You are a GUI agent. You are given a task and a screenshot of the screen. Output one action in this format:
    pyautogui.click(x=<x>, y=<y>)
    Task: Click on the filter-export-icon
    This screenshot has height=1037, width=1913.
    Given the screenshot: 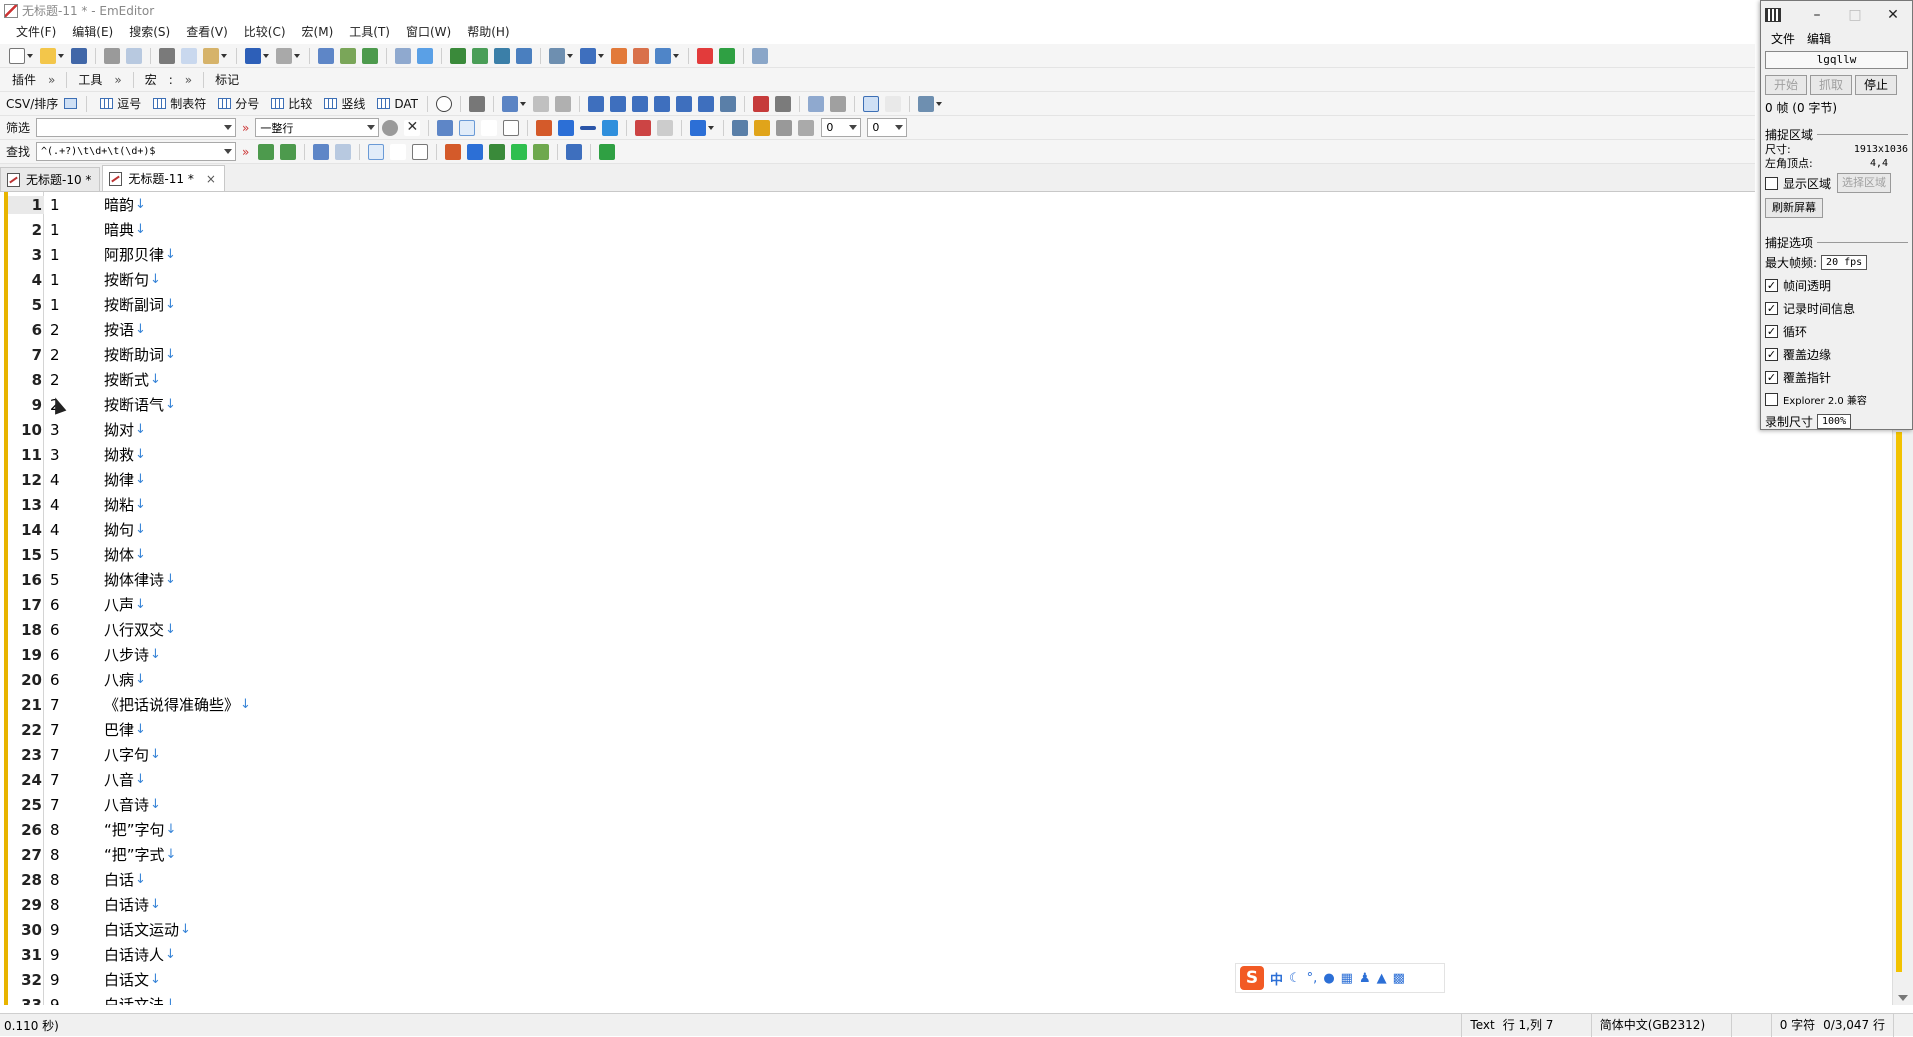 What is the action you would take?
    pyautogui.click(x=806, y=127)
    